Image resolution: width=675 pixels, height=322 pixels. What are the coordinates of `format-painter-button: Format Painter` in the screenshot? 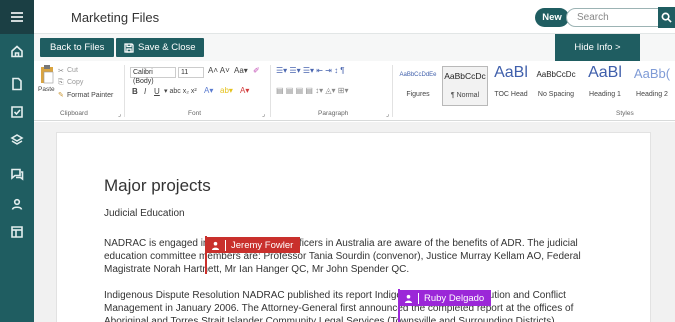 It's located at (90, 95).